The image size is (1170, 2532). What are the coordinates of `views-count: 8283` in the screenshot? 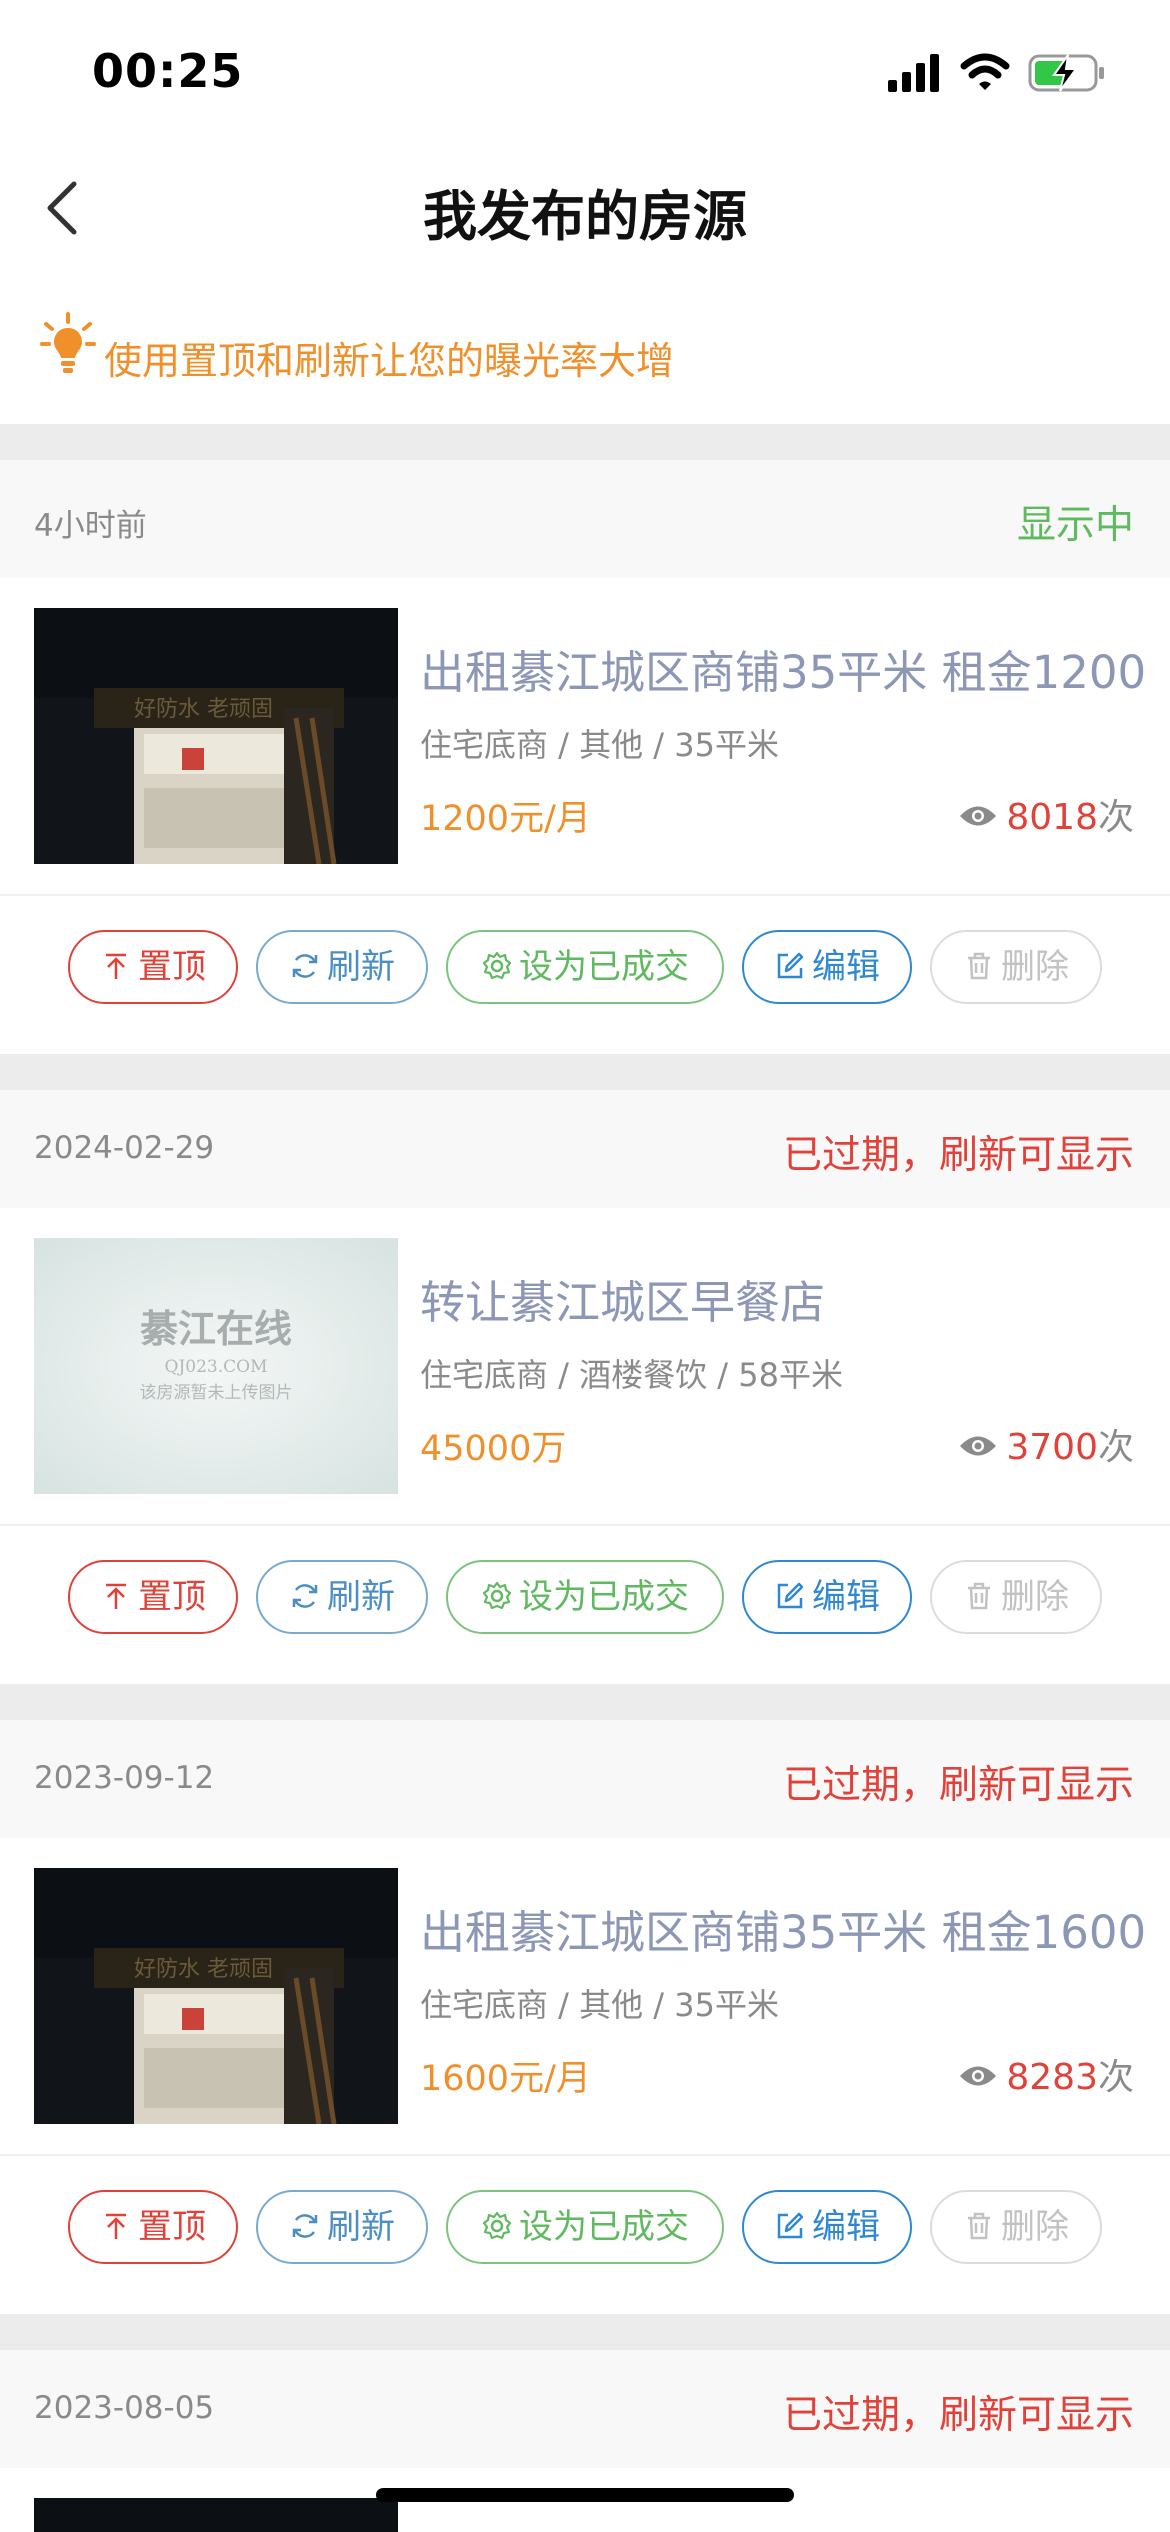 It's located at (1052, 2077).